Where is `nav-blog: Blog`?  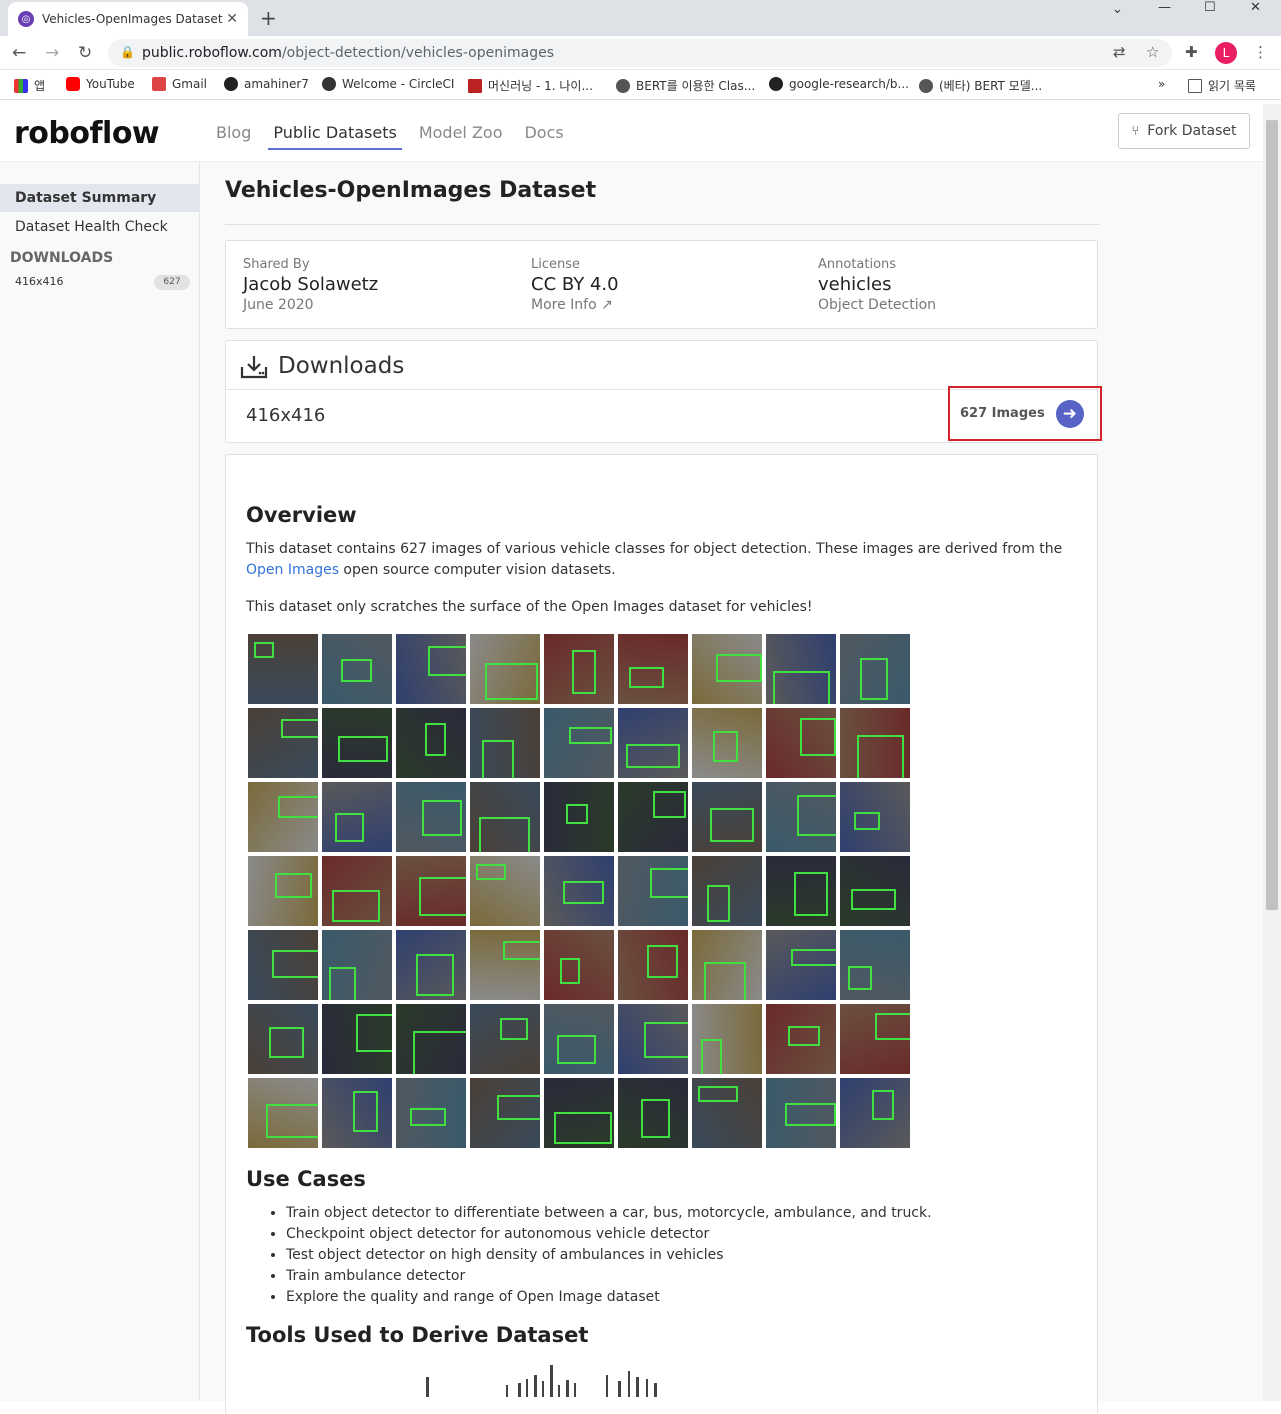
nav-blog: Blog is located at coordinates (236, 136).